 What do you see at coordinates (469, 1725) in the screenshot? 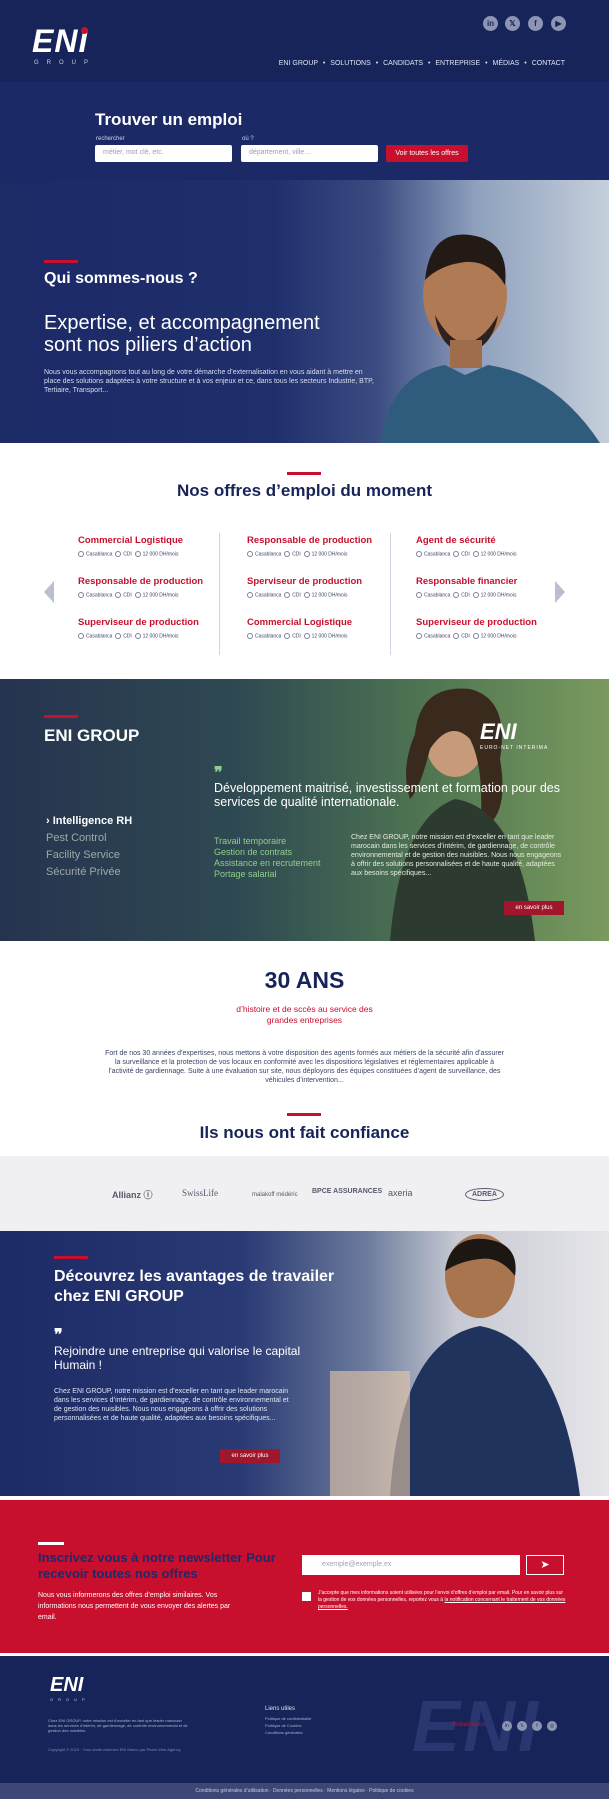
I see `follow-us-label: Suivez-nous` at bounding box center [469, 1725].